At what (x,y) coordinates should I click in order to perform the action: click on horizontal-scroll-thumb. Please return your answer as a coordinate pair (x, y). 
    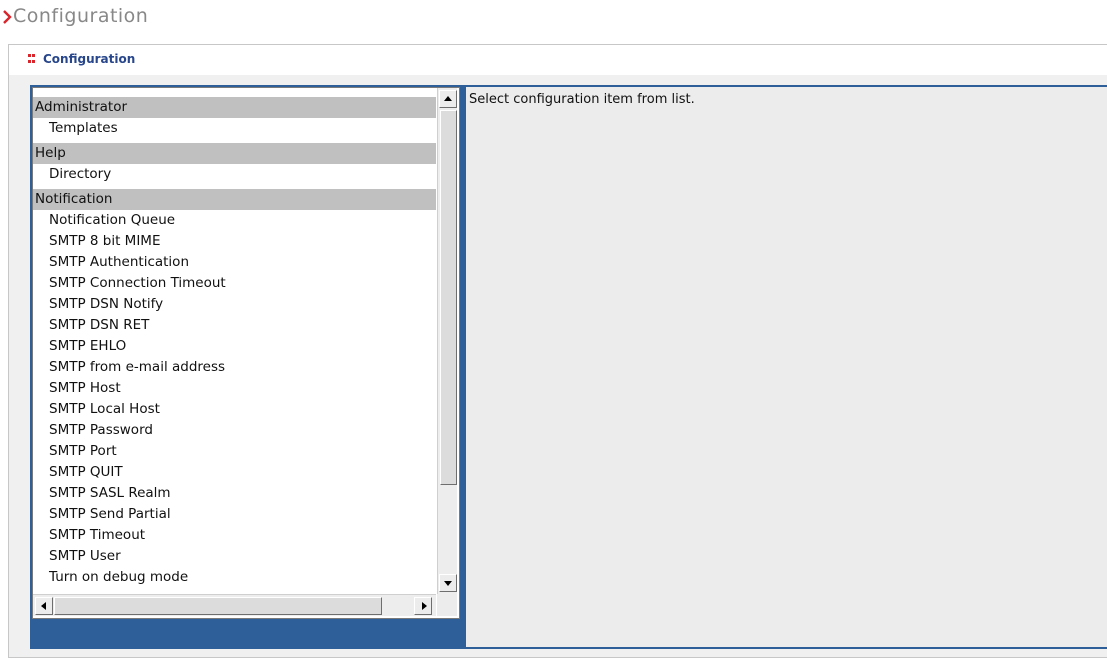
    Looking at the image, I should click on (218, 606).